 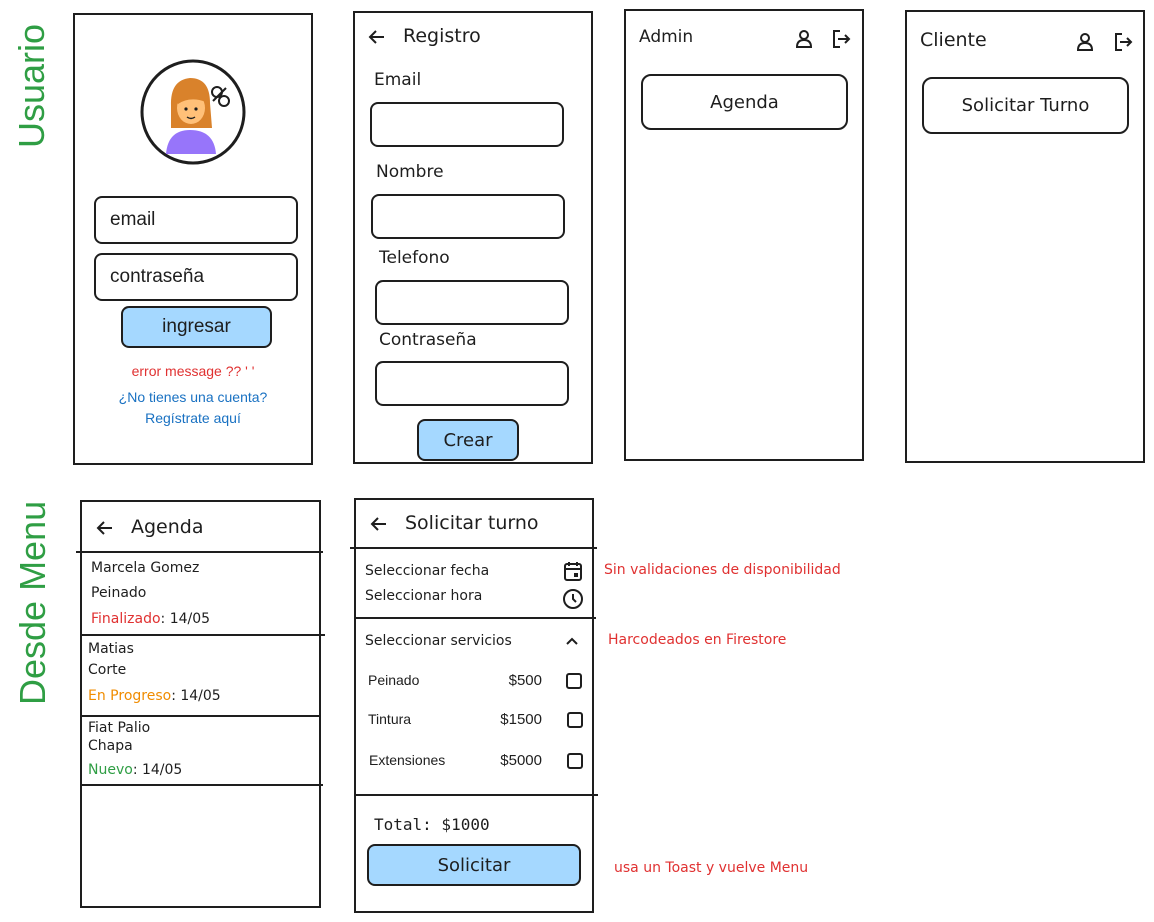 I want to click on request-turn-menu-button: Solicitar Turno, so click(x=1025, y=105).